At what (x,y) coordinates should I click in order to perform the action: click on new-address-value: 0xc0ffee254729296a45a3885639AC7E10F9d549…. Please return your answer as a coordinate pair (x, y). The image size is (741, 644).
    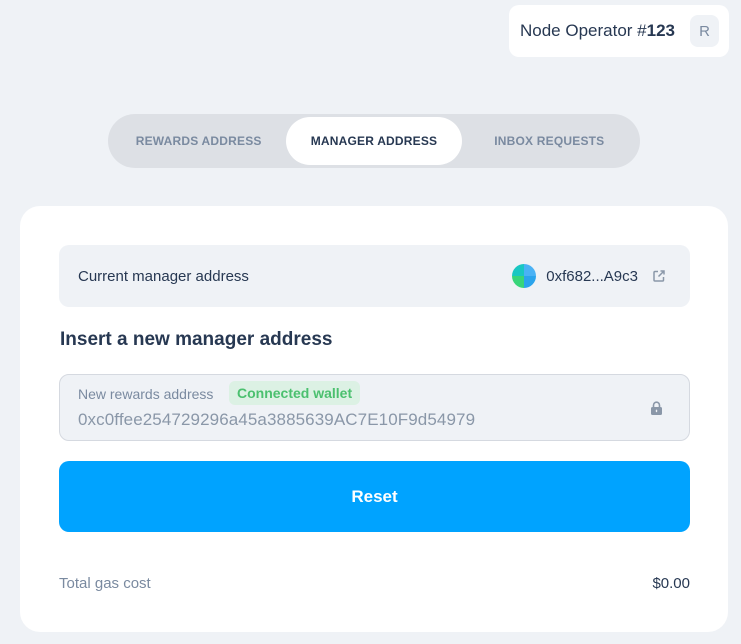
    Looking at the image, I should click on (276, 420).